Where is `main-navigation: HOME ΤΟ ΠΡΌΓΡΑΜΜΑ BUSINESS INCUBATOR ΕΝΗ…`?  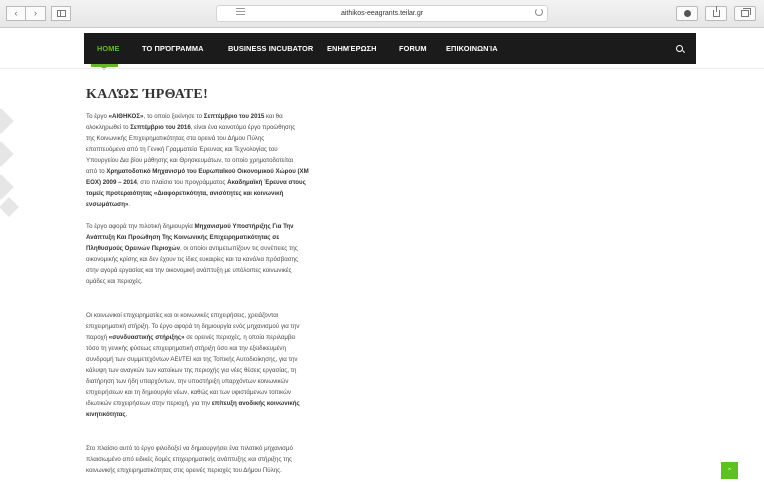
main-navigation: HOME ΤΟ ΠΡΌΓΡΑΜΜΑ BUSINESS INCUBATOR ΕΝΗ… is located at coordinates (390, 48).